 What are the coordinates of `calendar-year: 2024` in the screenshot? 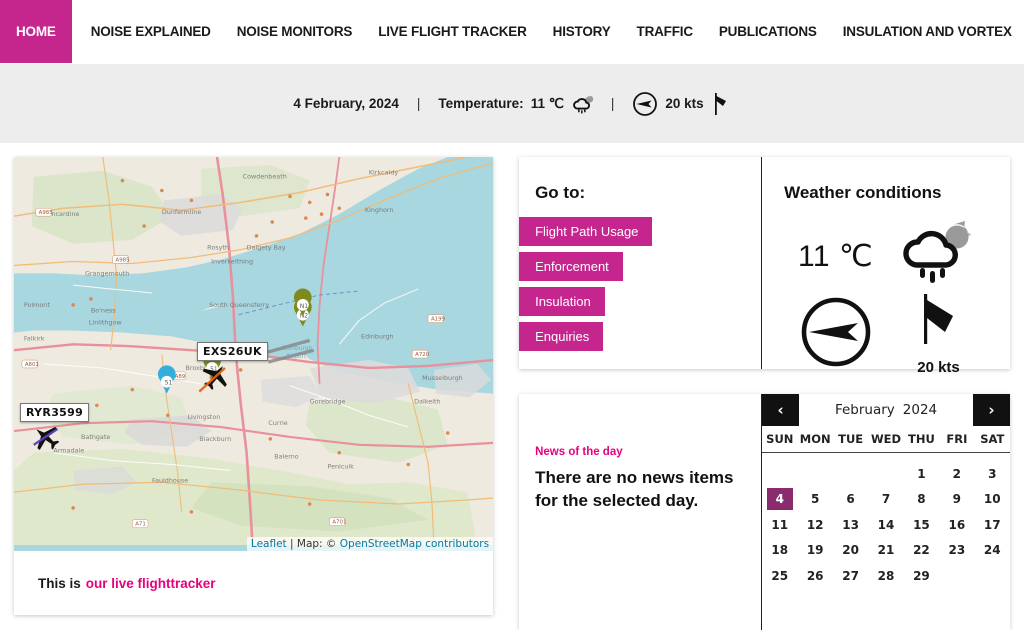 It's located at (920, 410).